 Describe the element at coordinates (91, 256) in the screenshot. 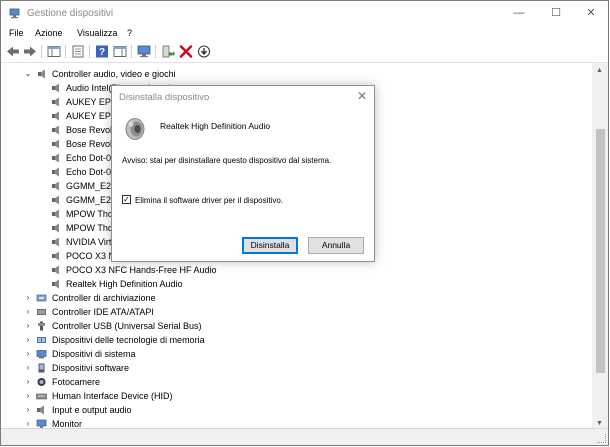

I see `tree-device-label: POCO X3 N` at that location.